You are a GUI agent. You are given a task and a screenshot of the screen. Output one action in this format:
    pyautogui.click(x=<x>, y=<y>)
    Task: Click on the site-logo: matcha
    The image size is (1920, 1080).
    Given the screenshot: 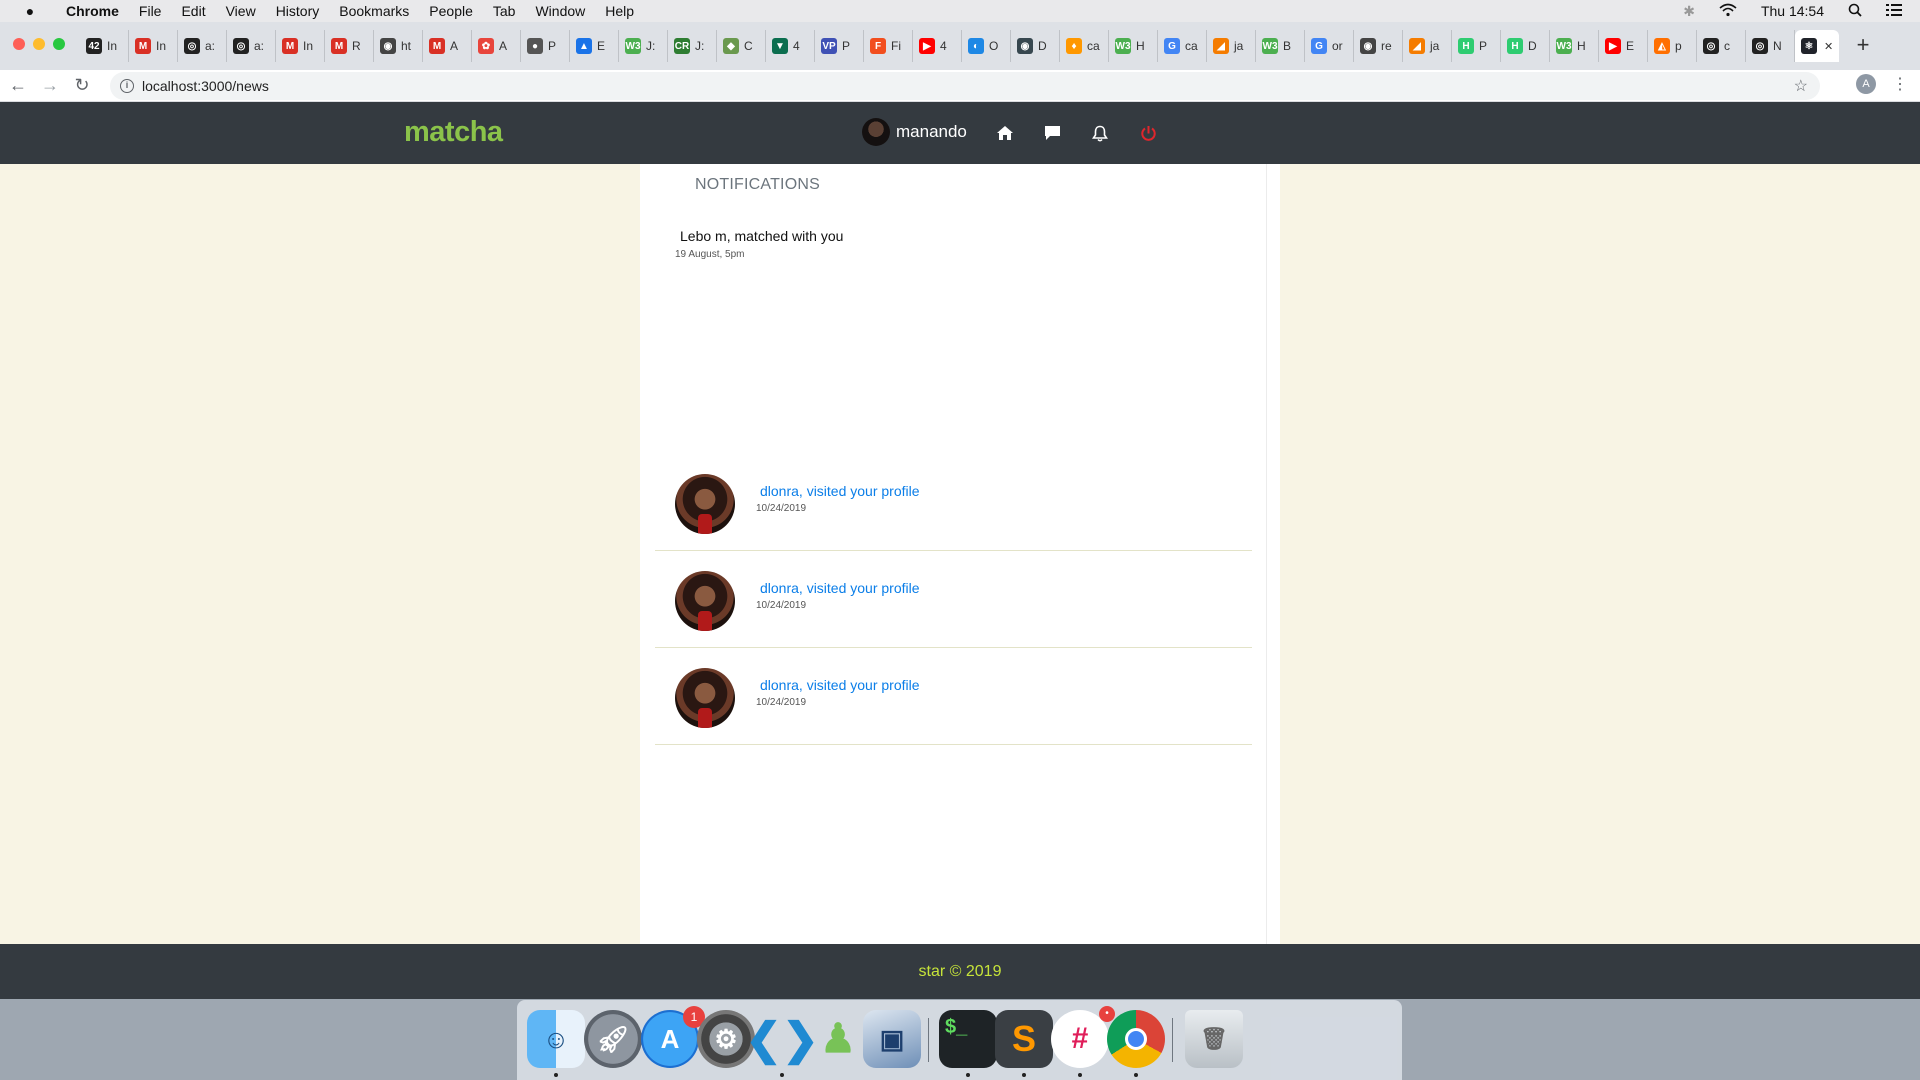 What is the action you would take?
    pyautogui.click(x=453, y=132)
    